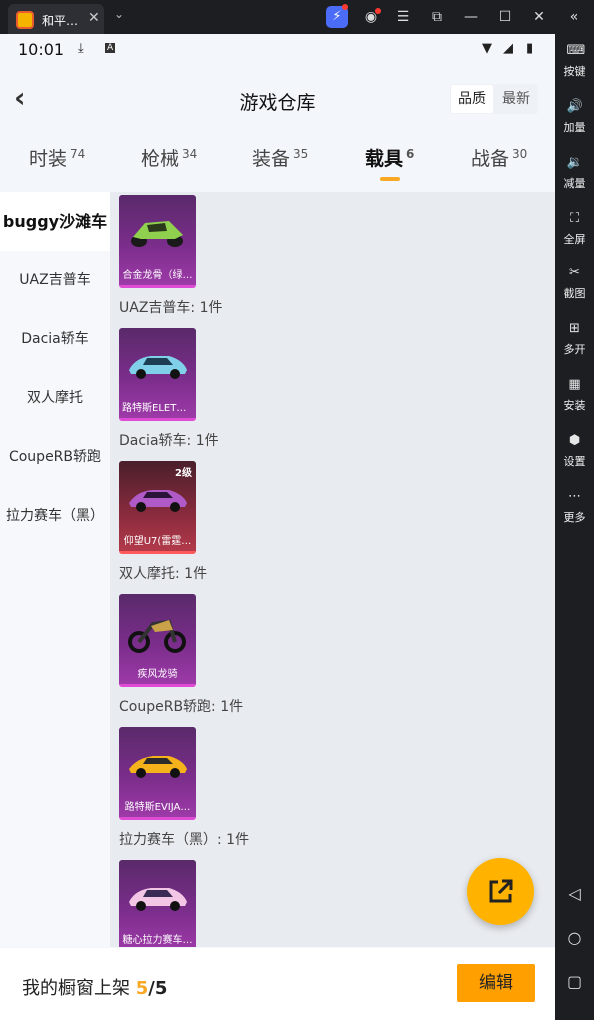  Describe the element at coordinates (472, 99) in the screenshot. I see `sort-quality-button: 品质` at that location.